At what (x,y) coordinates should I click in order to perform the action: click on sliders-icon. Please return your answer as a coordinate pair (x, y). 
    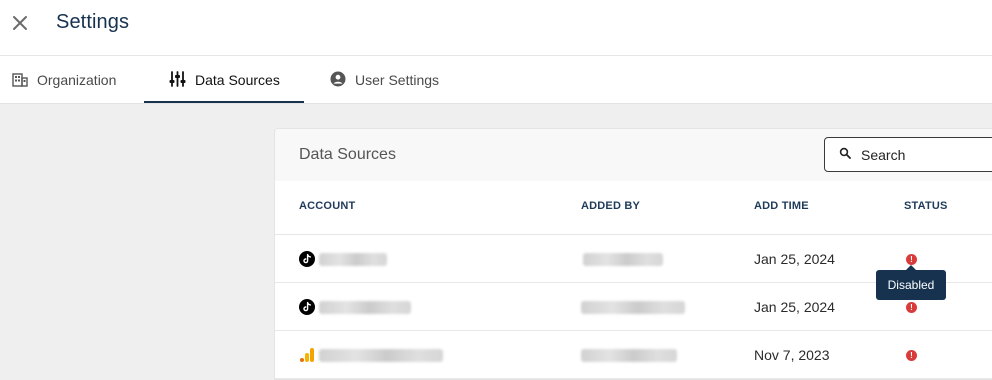
    Looking at the image, I should click on (182, 80).